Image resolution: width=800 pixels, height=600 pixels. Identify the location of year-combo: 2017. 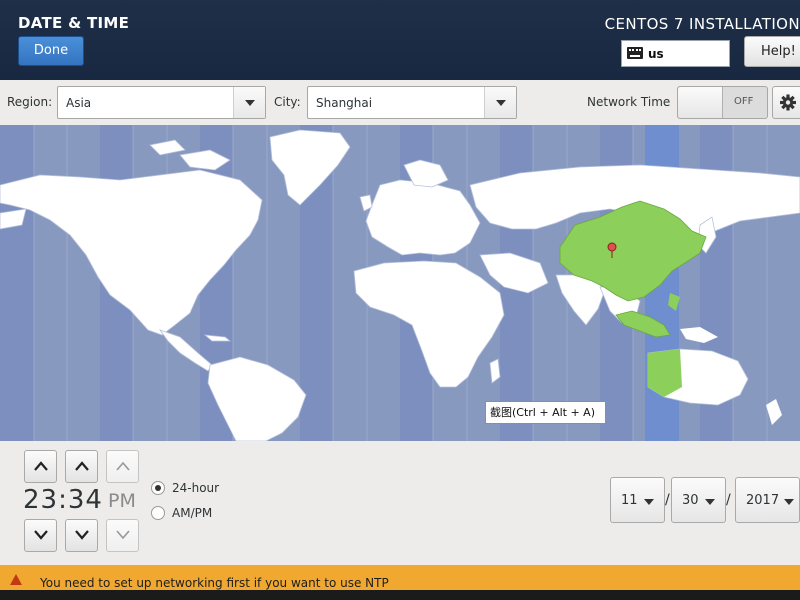
(767, 500).